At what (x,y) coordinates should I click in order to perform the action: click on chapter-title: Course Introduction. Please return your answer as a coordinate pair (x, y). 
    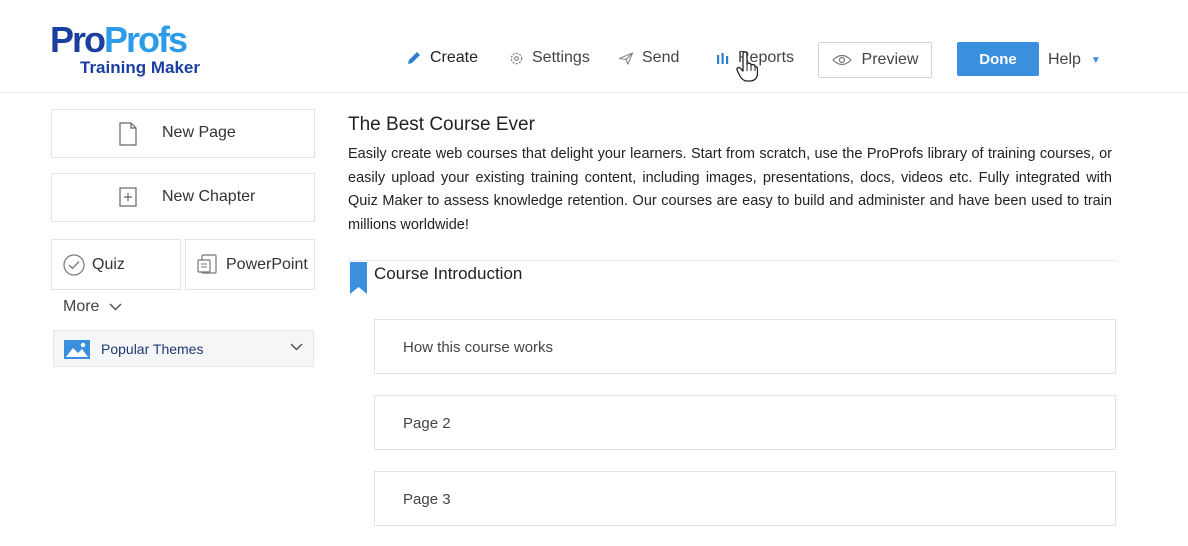
    Looking at the image, I should click on (448, 274).